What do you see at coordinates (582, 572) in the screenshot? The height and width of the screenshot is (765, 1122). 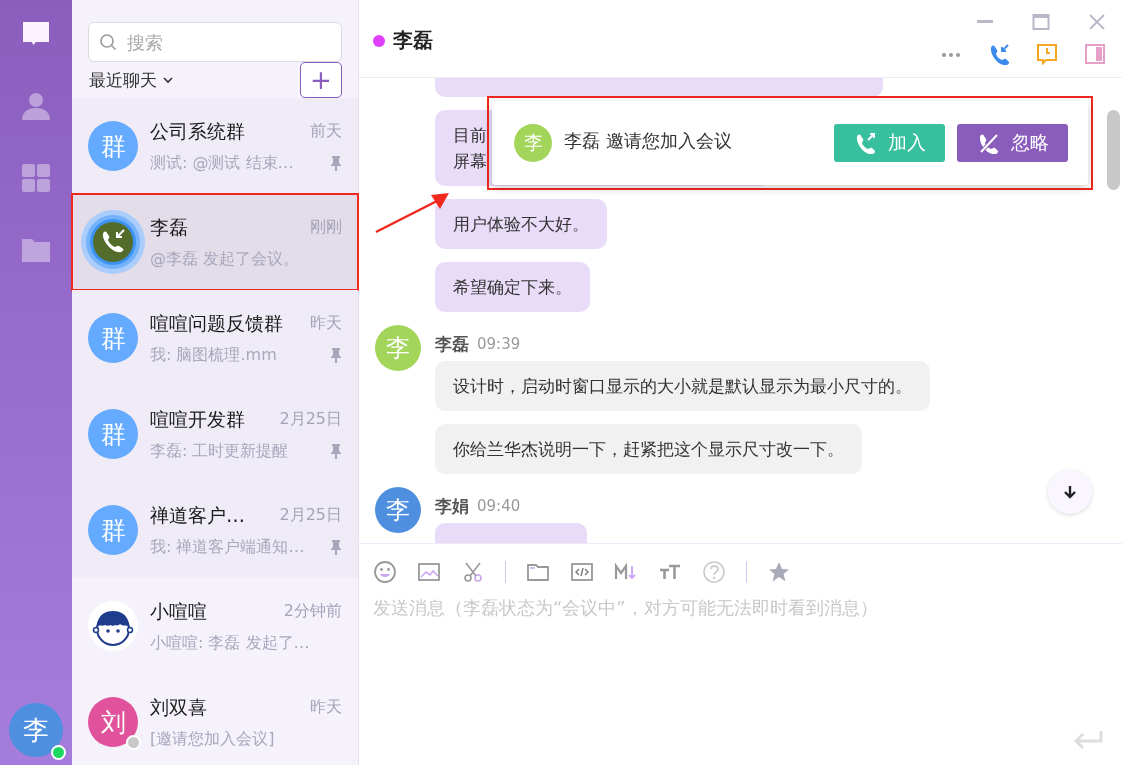 I see `code-icon` at bounding box center [582, 572].